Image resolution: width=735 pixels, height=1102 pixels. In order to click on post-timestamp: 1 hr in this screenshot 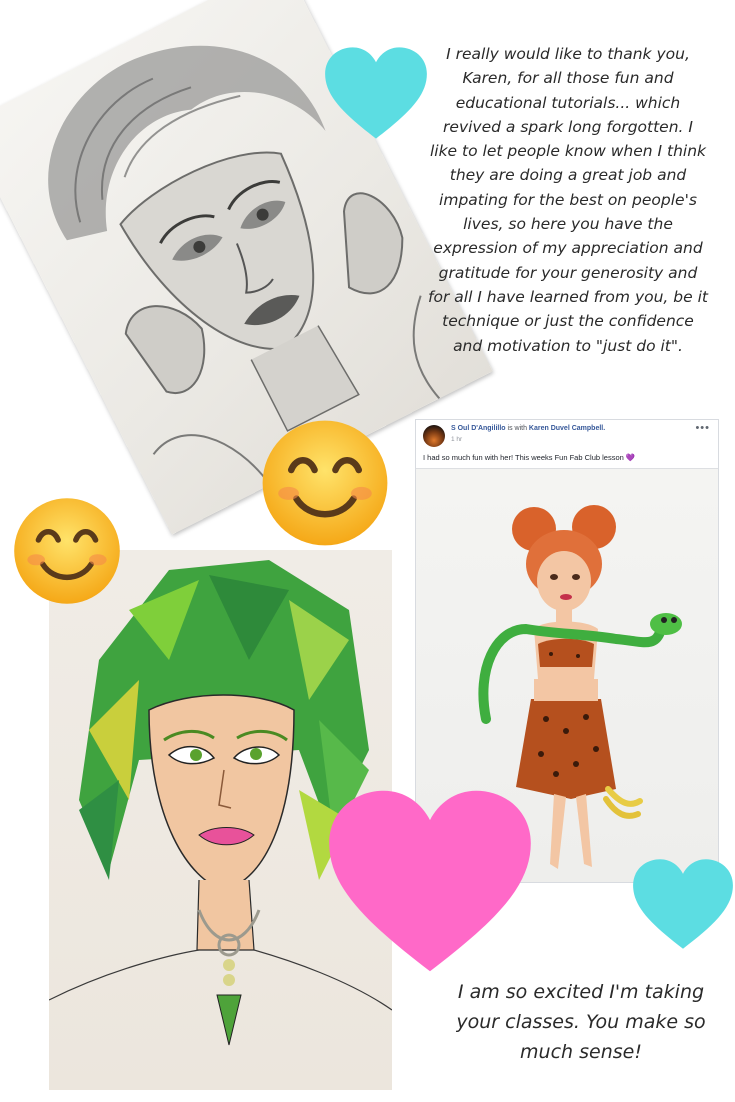, I will do `click(456, 439)`.